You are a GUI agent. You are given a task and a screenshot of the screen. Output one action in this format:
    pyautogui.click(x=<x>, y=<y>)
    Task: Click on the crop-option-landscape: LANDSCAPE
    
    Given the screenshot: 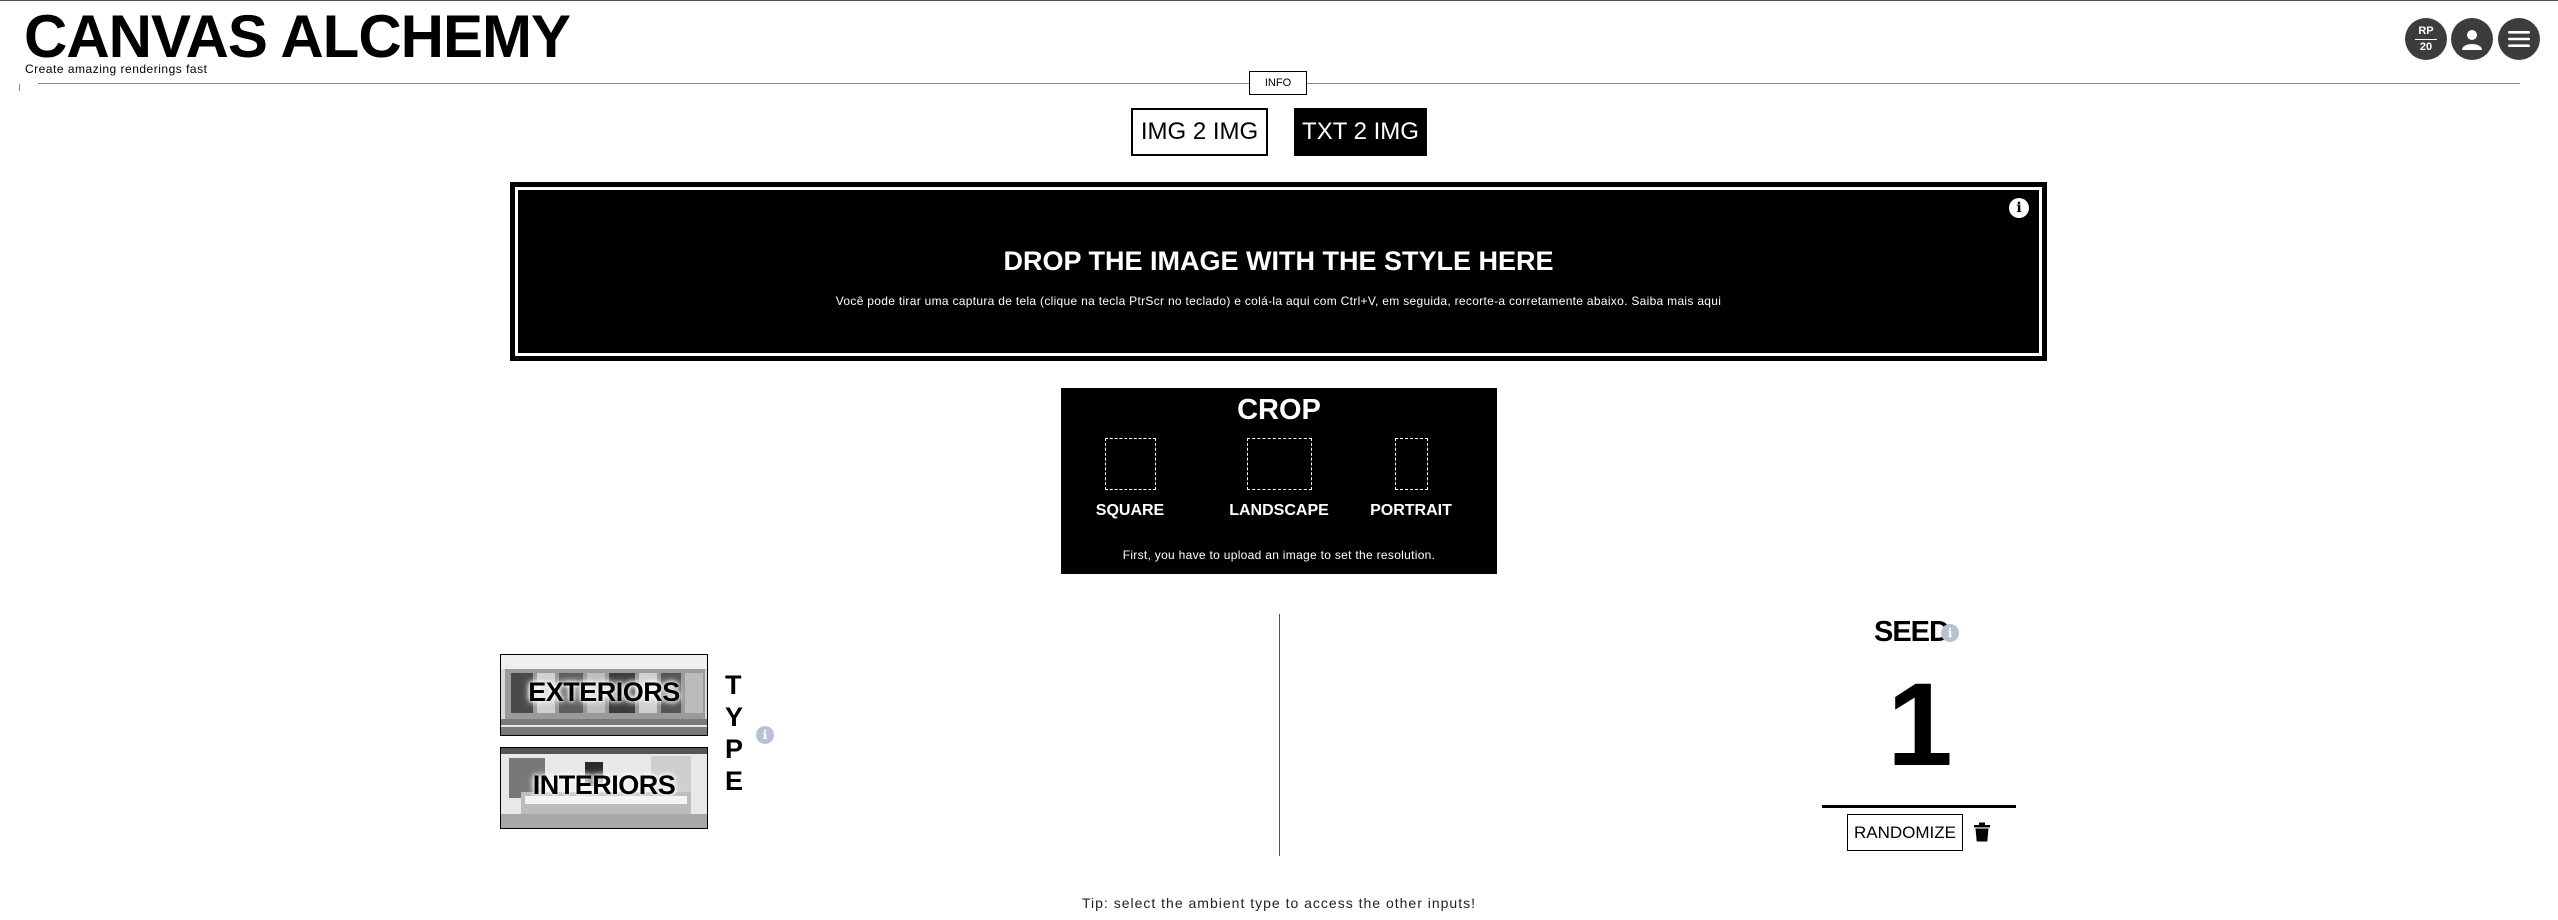 What is the action you would take?
    pyautogui.click(x=1279, y=479)
    